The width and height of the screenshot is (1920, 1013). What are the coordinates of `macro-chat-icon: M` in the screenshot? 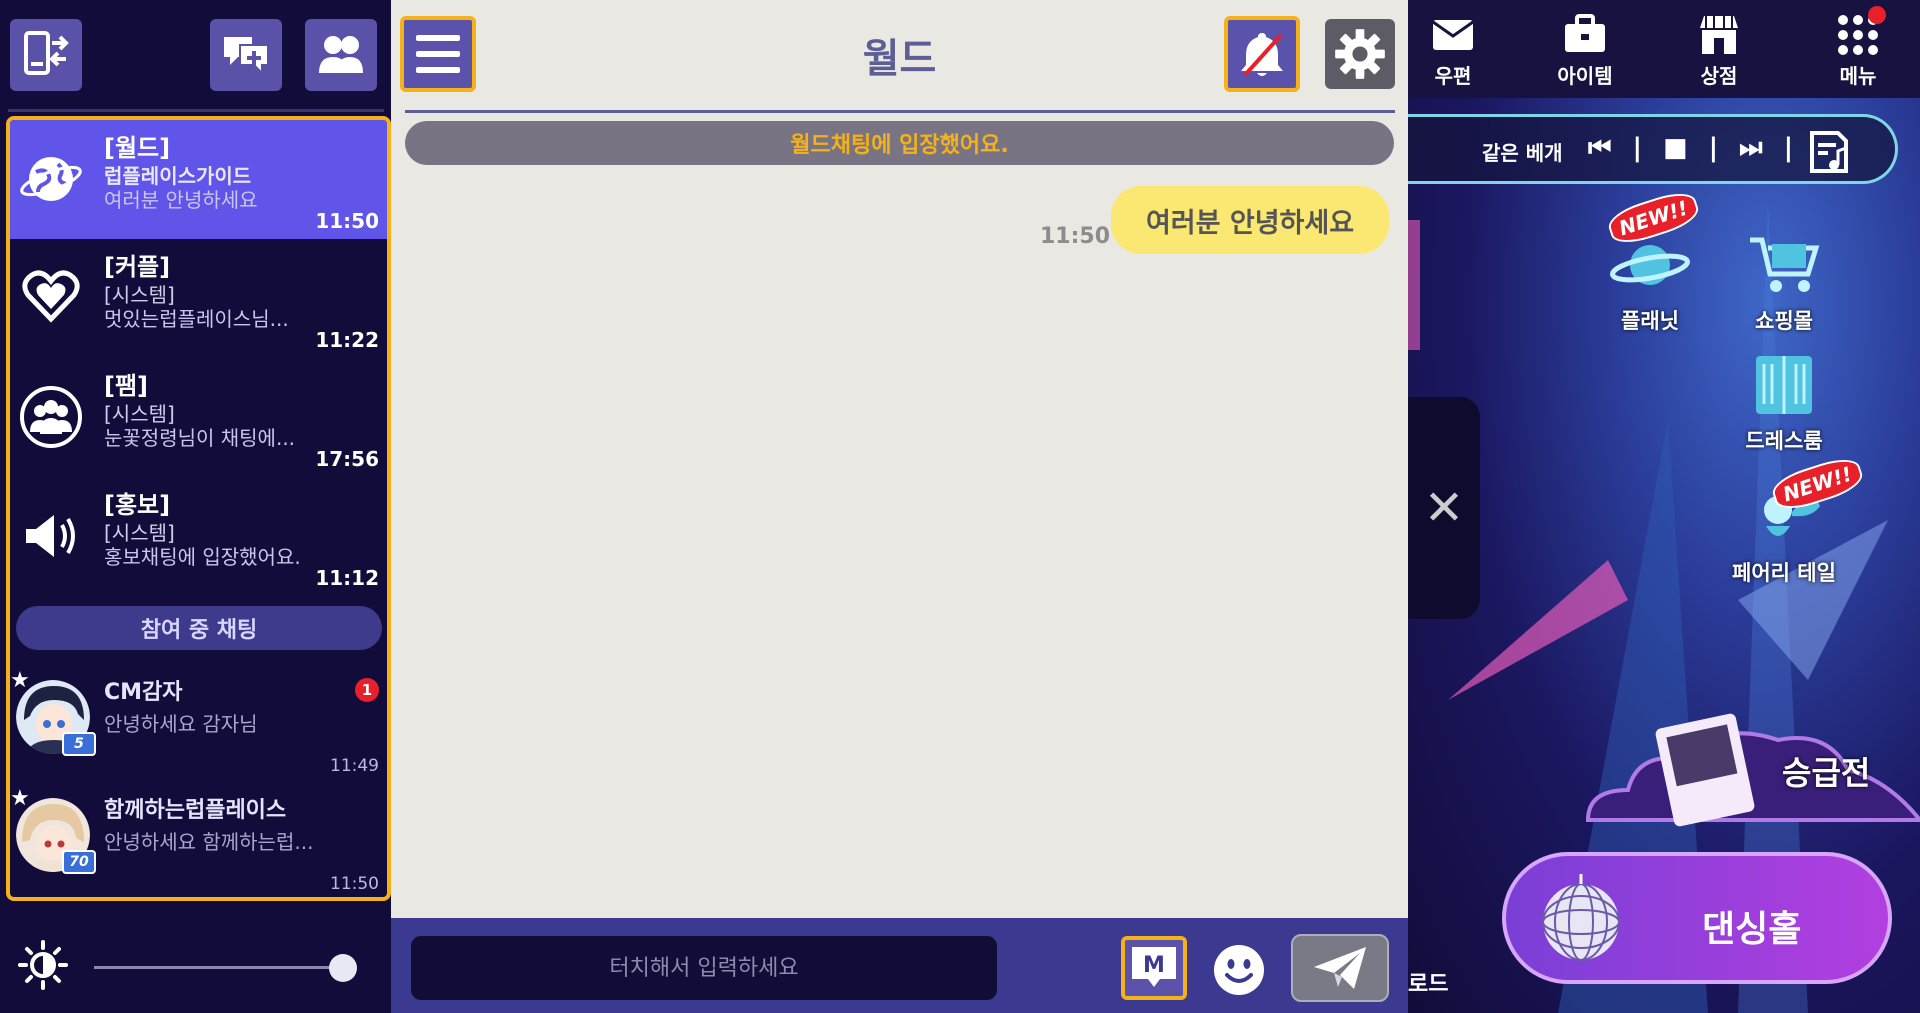 It's located at (1154, 967).